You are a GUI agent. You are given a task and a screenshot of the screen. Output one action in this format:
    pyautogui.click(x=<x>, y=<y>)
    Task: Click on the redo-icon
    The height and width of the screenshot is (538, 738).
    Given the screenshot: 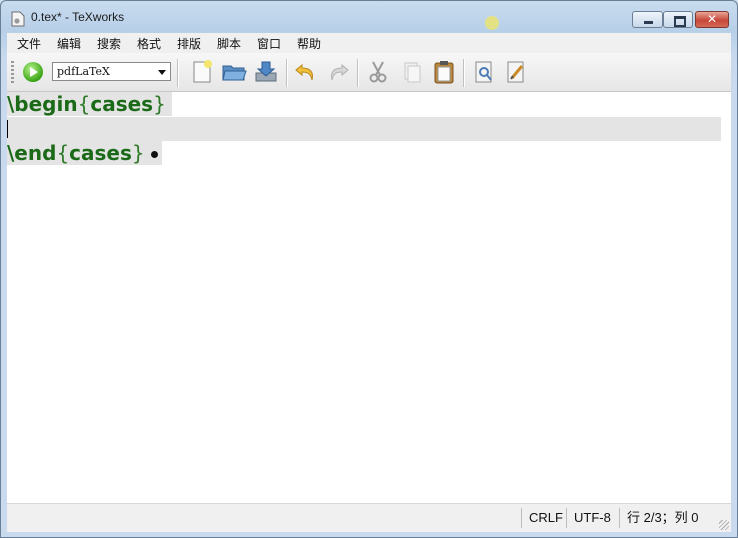 What is the action you would take?
    pyautogui.click(x=338, y=72)
    